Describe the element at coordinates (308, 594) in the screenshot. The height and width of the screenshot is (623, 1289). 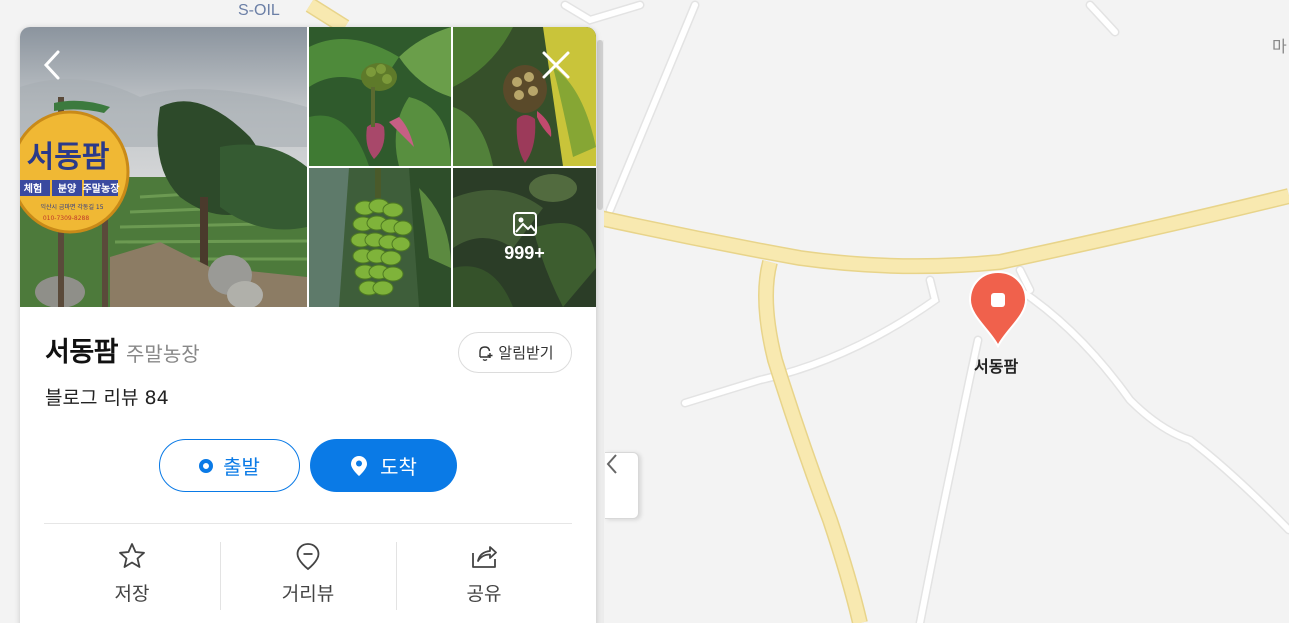
I see `streetview-label: 거리뷰` at that location.